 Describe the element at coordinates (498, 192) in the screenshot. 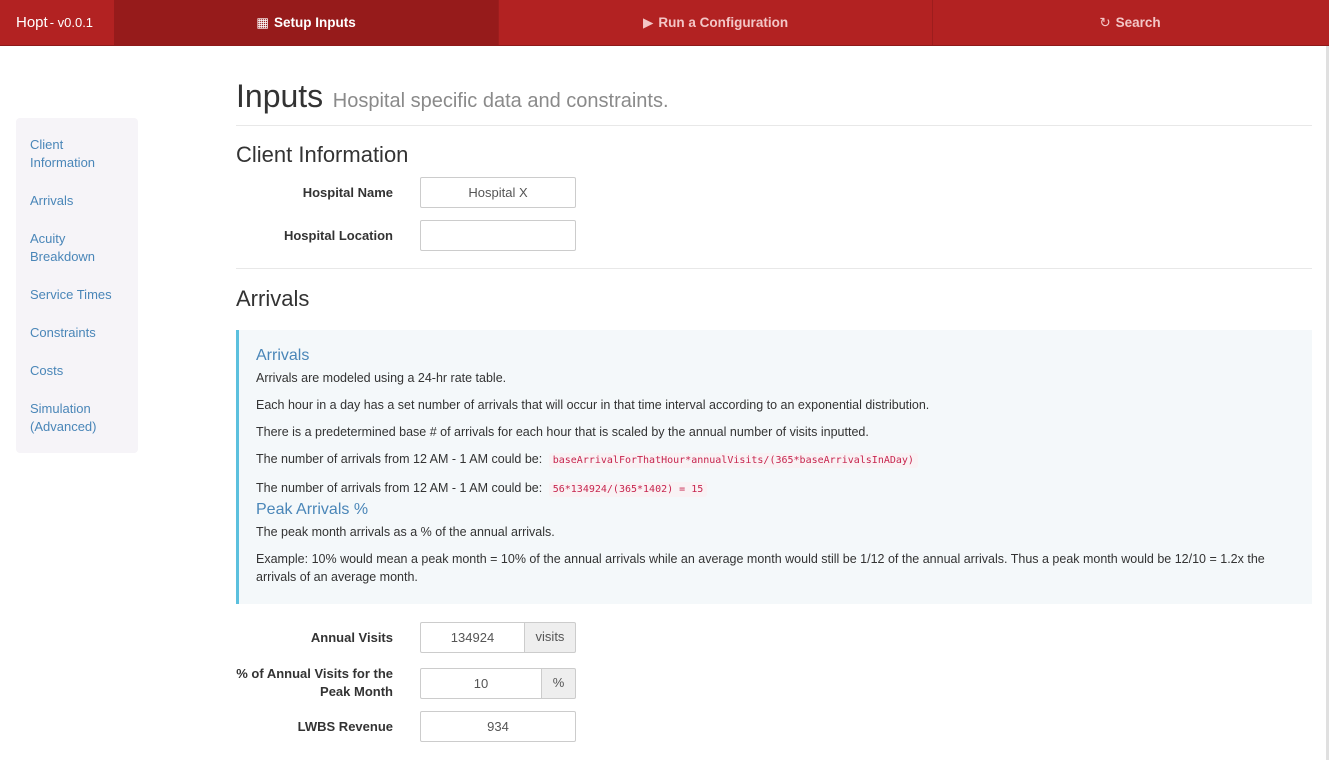

I see `hospital-name-input: Hospital X` at that location.